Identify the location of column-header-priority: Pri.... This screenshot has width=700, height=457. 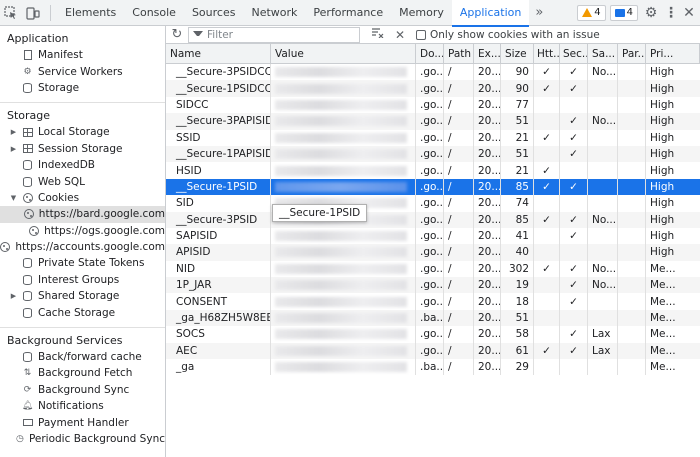
(673, 53).